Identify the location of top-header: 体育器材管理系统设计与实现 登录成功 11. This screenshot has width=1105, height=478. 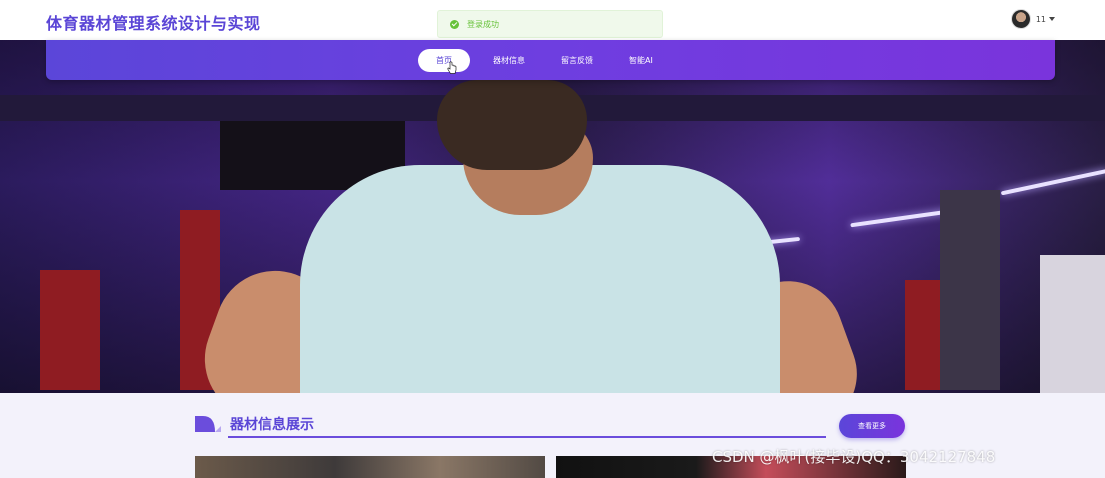
(552, 20).